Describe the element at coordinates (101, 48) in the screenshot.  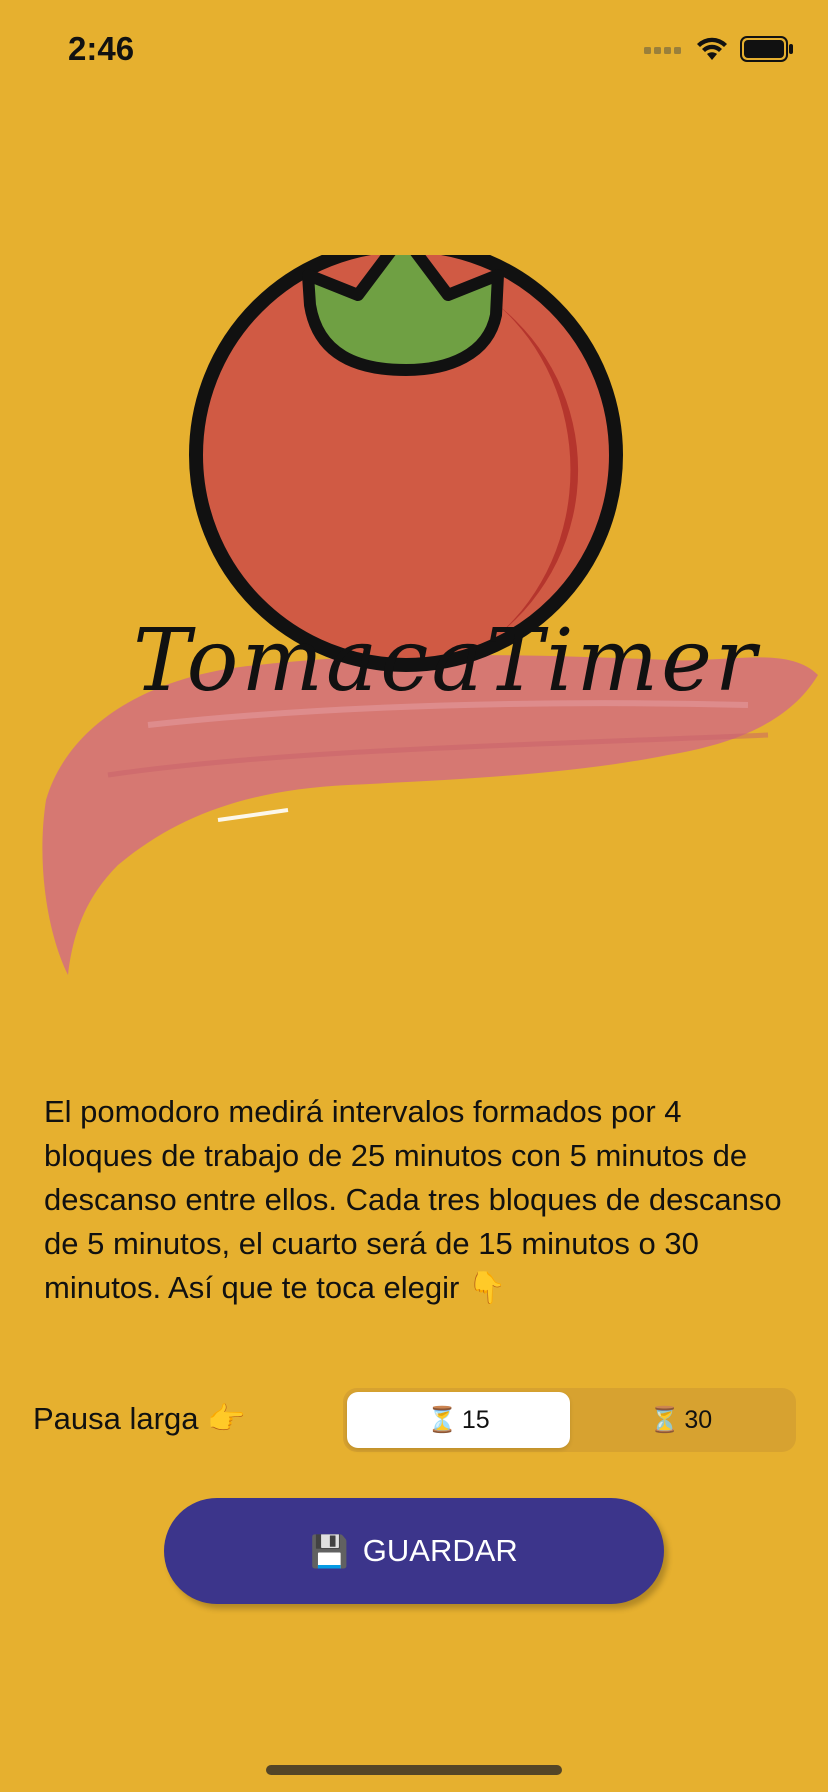
I see `status-time: 2:46` at that location.